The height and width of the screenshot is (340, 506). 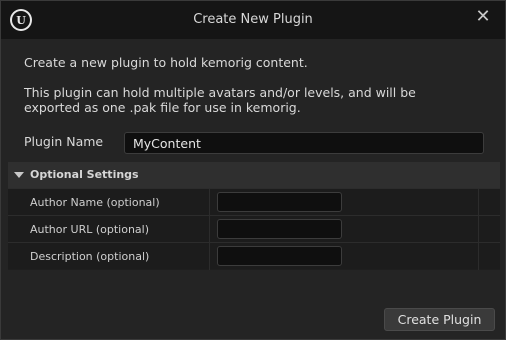 I want to click on close-icon: ✕, so click(x=483, y=17).